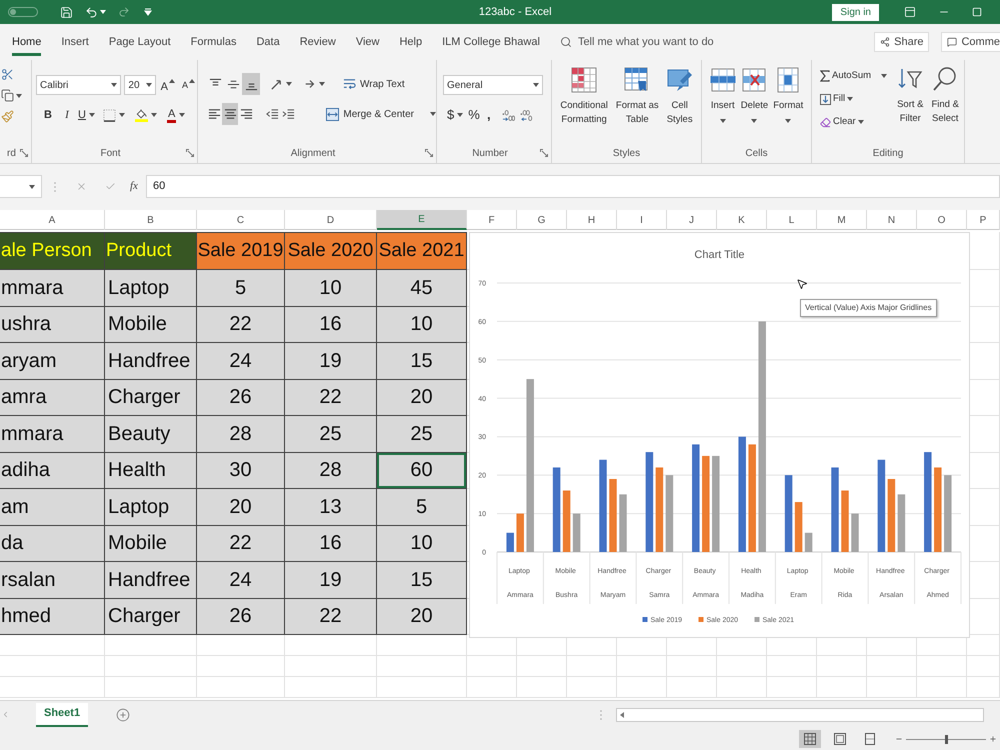 Image resolution: width=1000 pixels, height=750 pixels. Describe the element at coordinates (825, 122) in the screenshot. I see `eraser-icon` at that location.